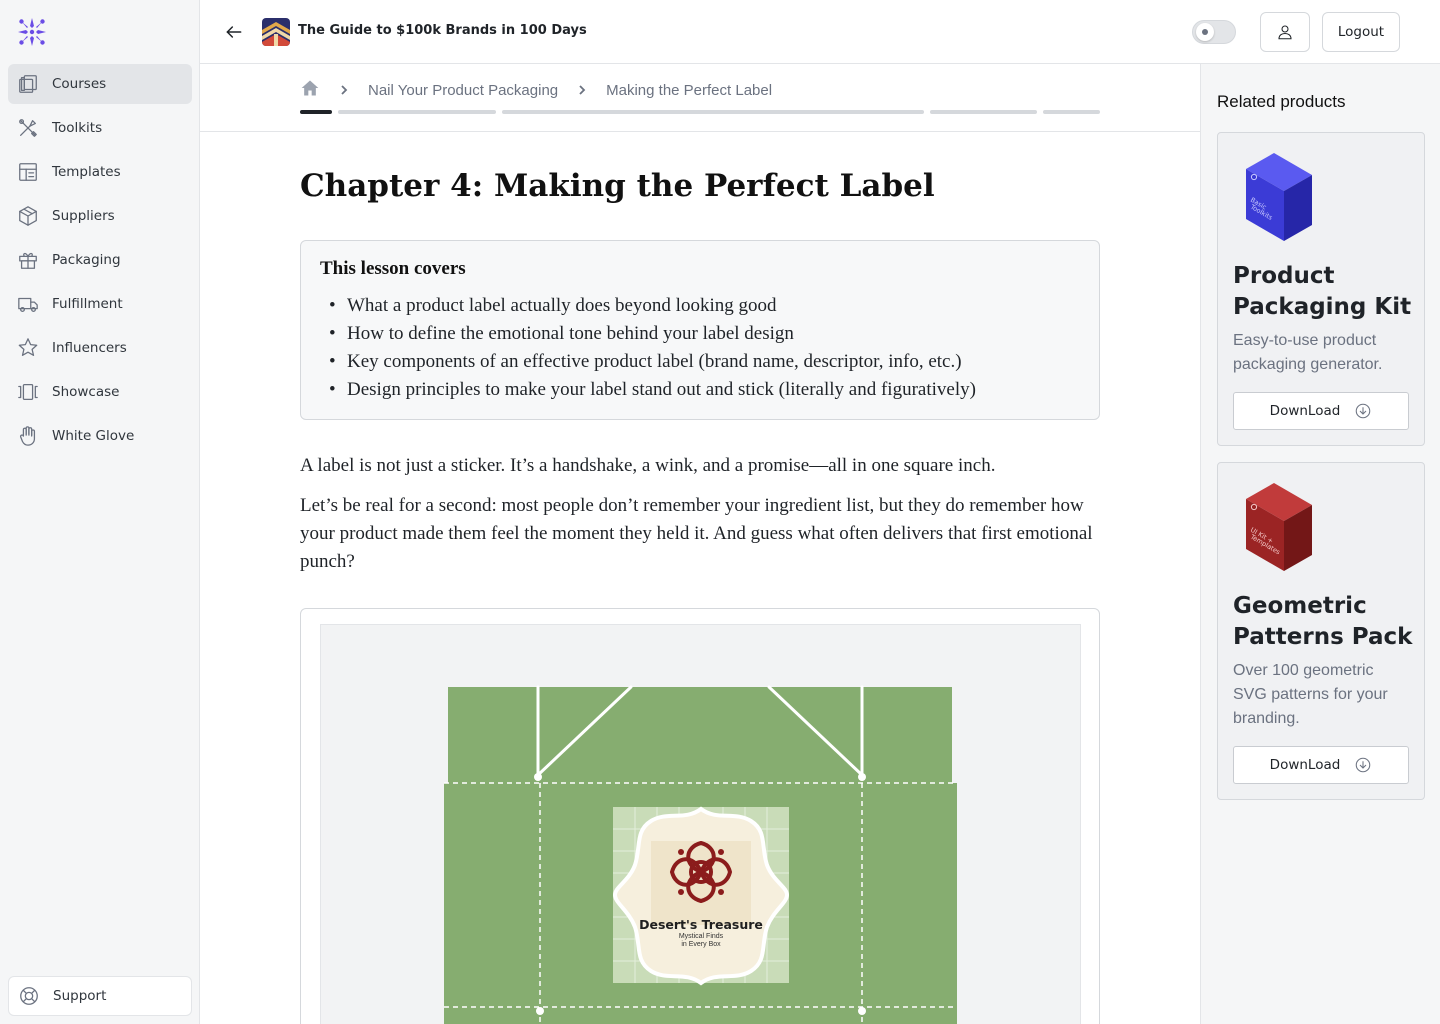 The height and width of the screenshot is (1024, 1440). What do you see at coordinates (87, 304) in the screenshot?
I see `sidebar-item-label: Fulfillment` at bounding box center [87, 304].